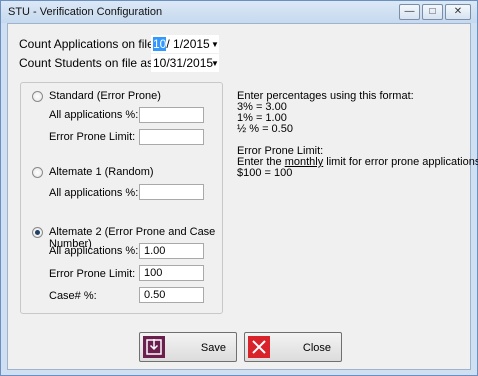 This screenshot has width=478, height=376. Describe the element at coordinates (37, 96) in the screenshot. I see `standard-radio` at that location.